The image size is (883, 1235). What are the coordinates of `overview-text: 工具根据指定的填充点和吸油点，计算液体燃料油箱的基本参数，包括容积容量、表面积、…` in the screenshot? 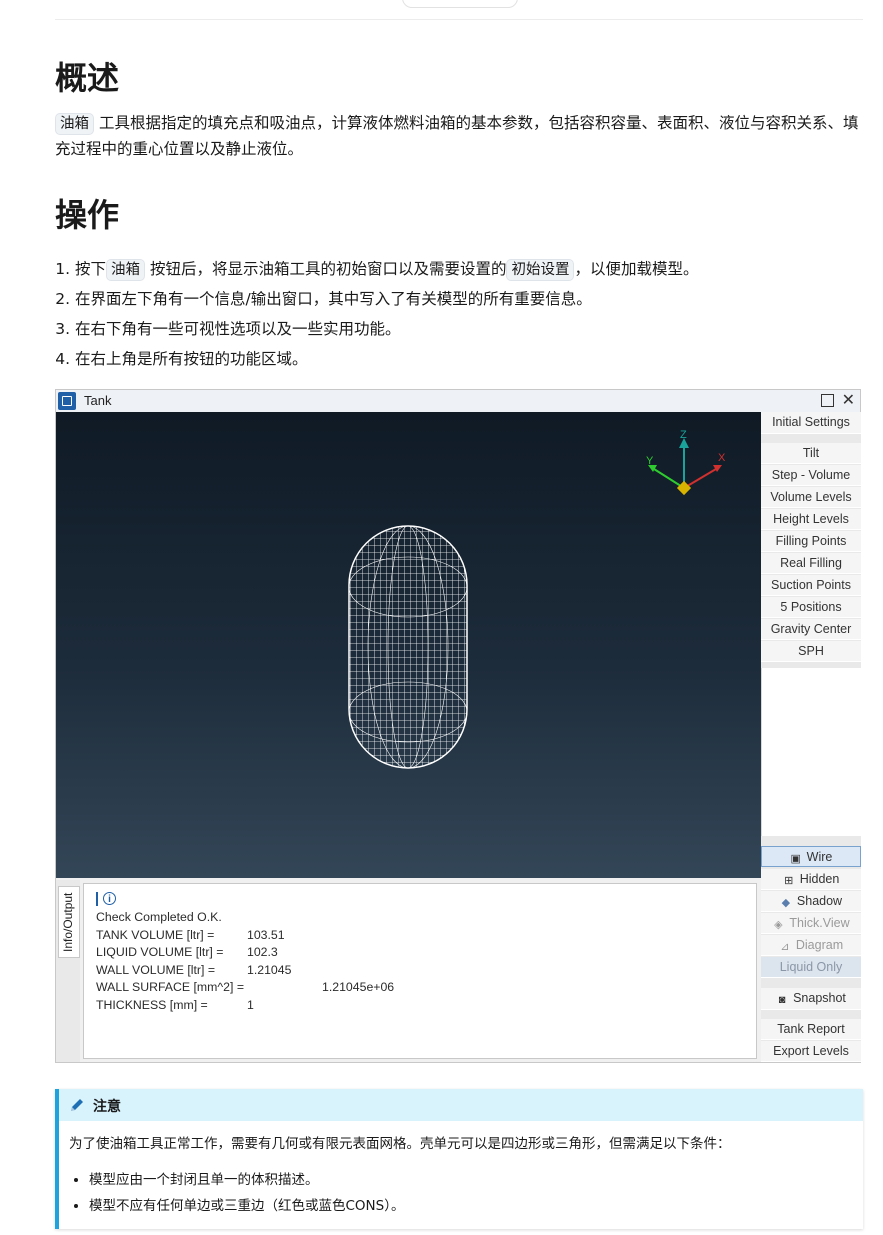 It's located at (457, 136).